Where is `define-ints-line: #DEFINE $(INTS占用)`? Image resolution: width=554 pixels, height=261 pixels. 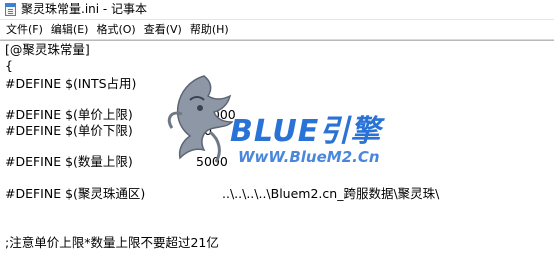 define-ints-line: #DEFINE $(INTS占用) is located at coordinates (71, 83).